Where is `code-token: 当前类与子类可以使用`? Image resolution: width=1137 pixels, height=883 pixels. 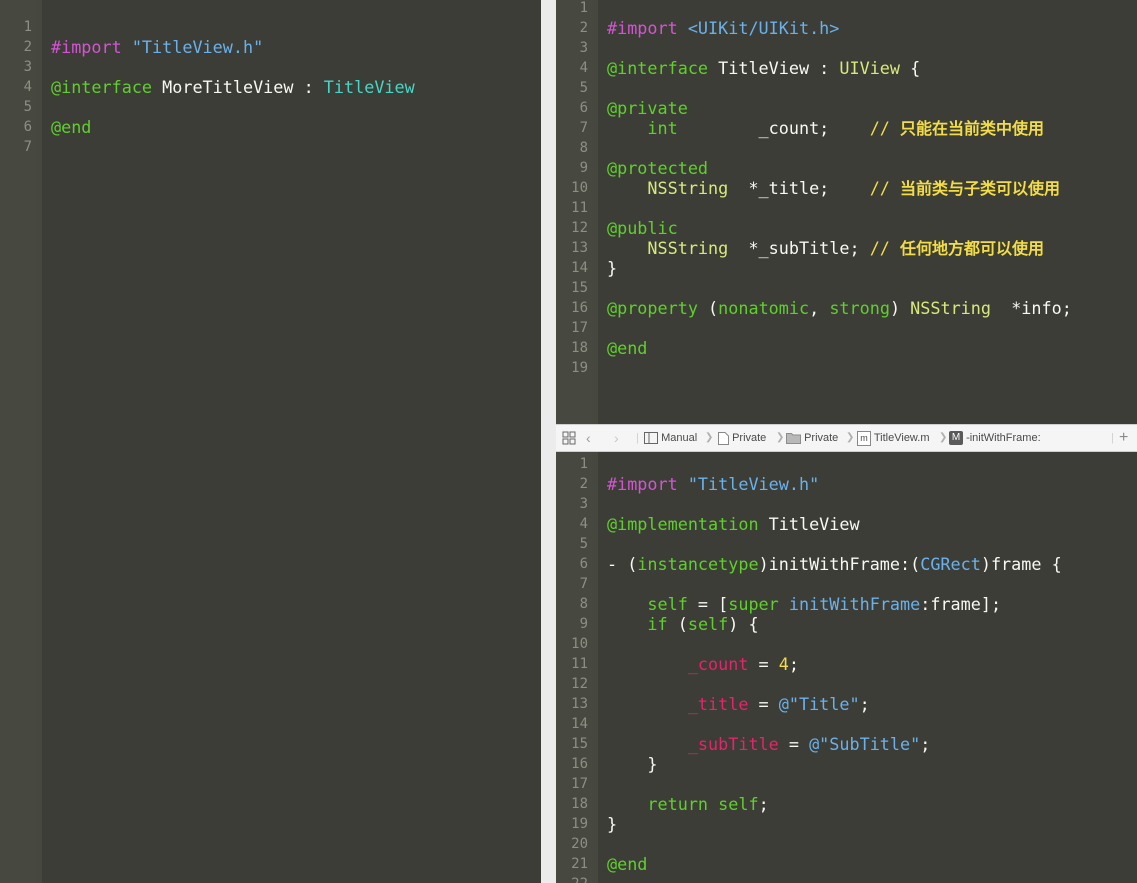 code-token: 当前类与子类可以使用 is located at coordinates (980, 188).